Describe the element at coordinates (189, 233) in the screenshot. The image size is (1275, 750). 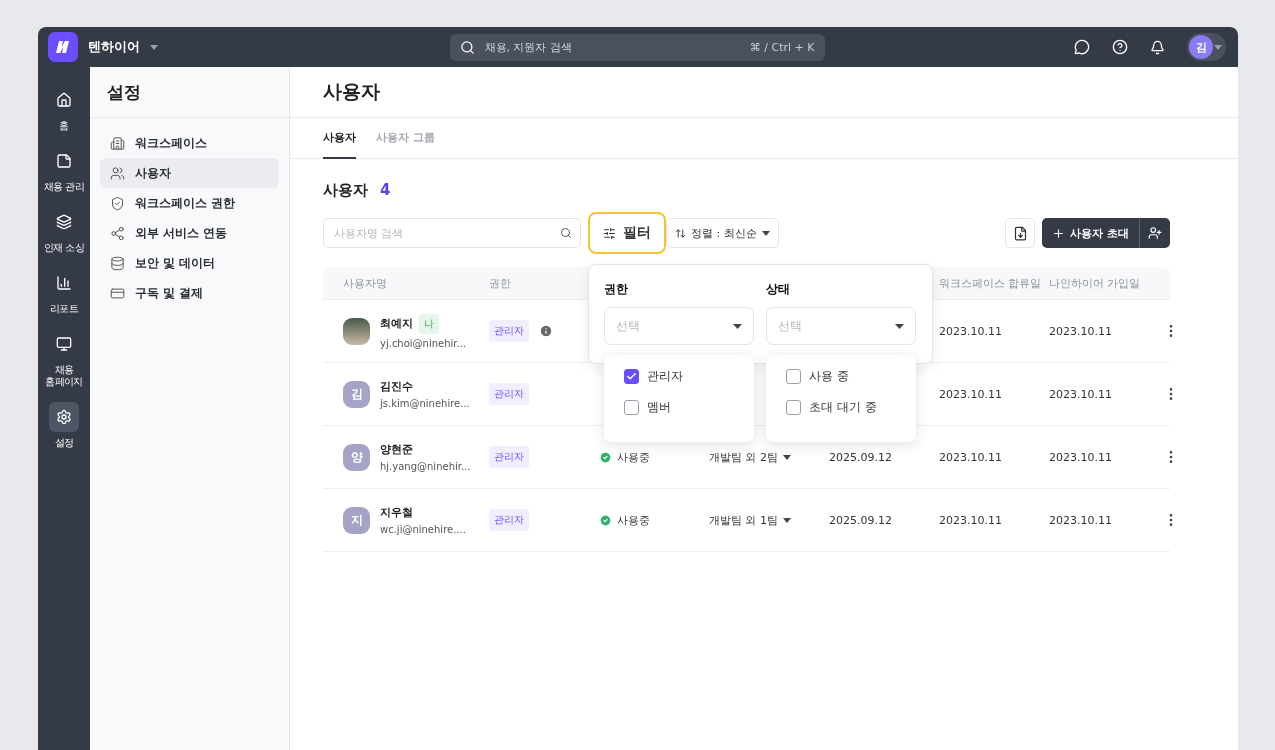
I see `sidebar-item: 외부 서비스 연동` at that location.